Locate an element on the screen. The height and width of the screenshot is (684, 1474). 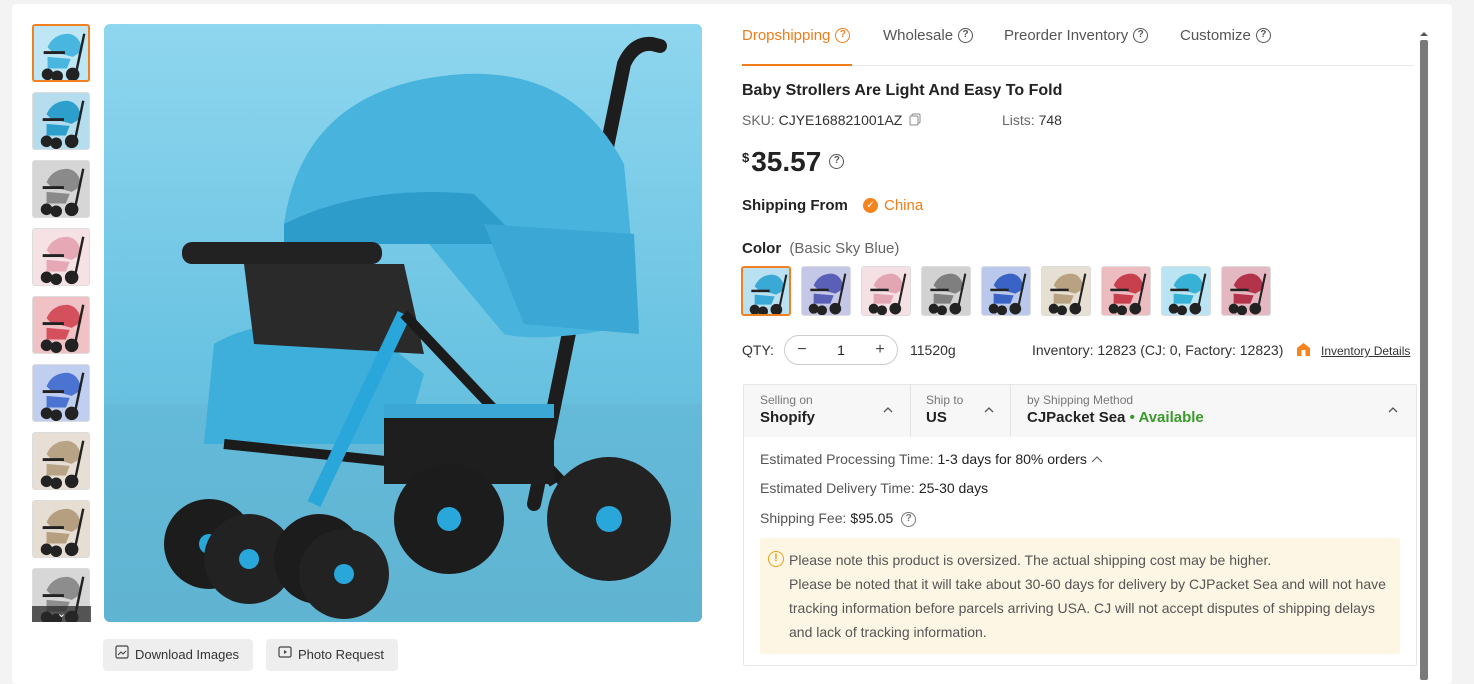
ship-to-label: Ship to is located at coordinates (945, 400).